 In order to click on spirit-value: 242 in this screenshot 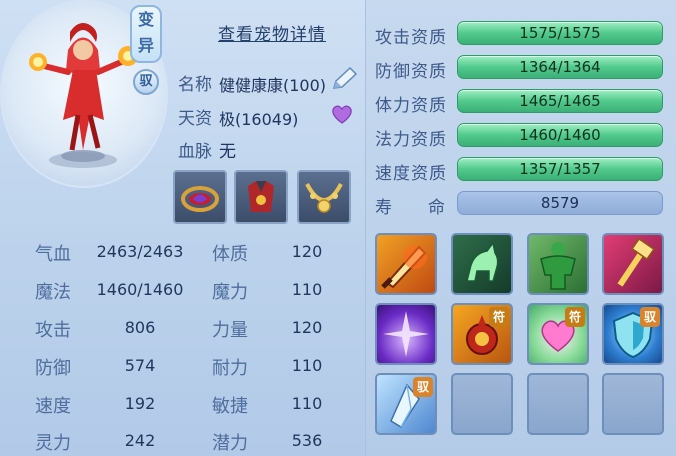, I will do `click(140, 440)`.